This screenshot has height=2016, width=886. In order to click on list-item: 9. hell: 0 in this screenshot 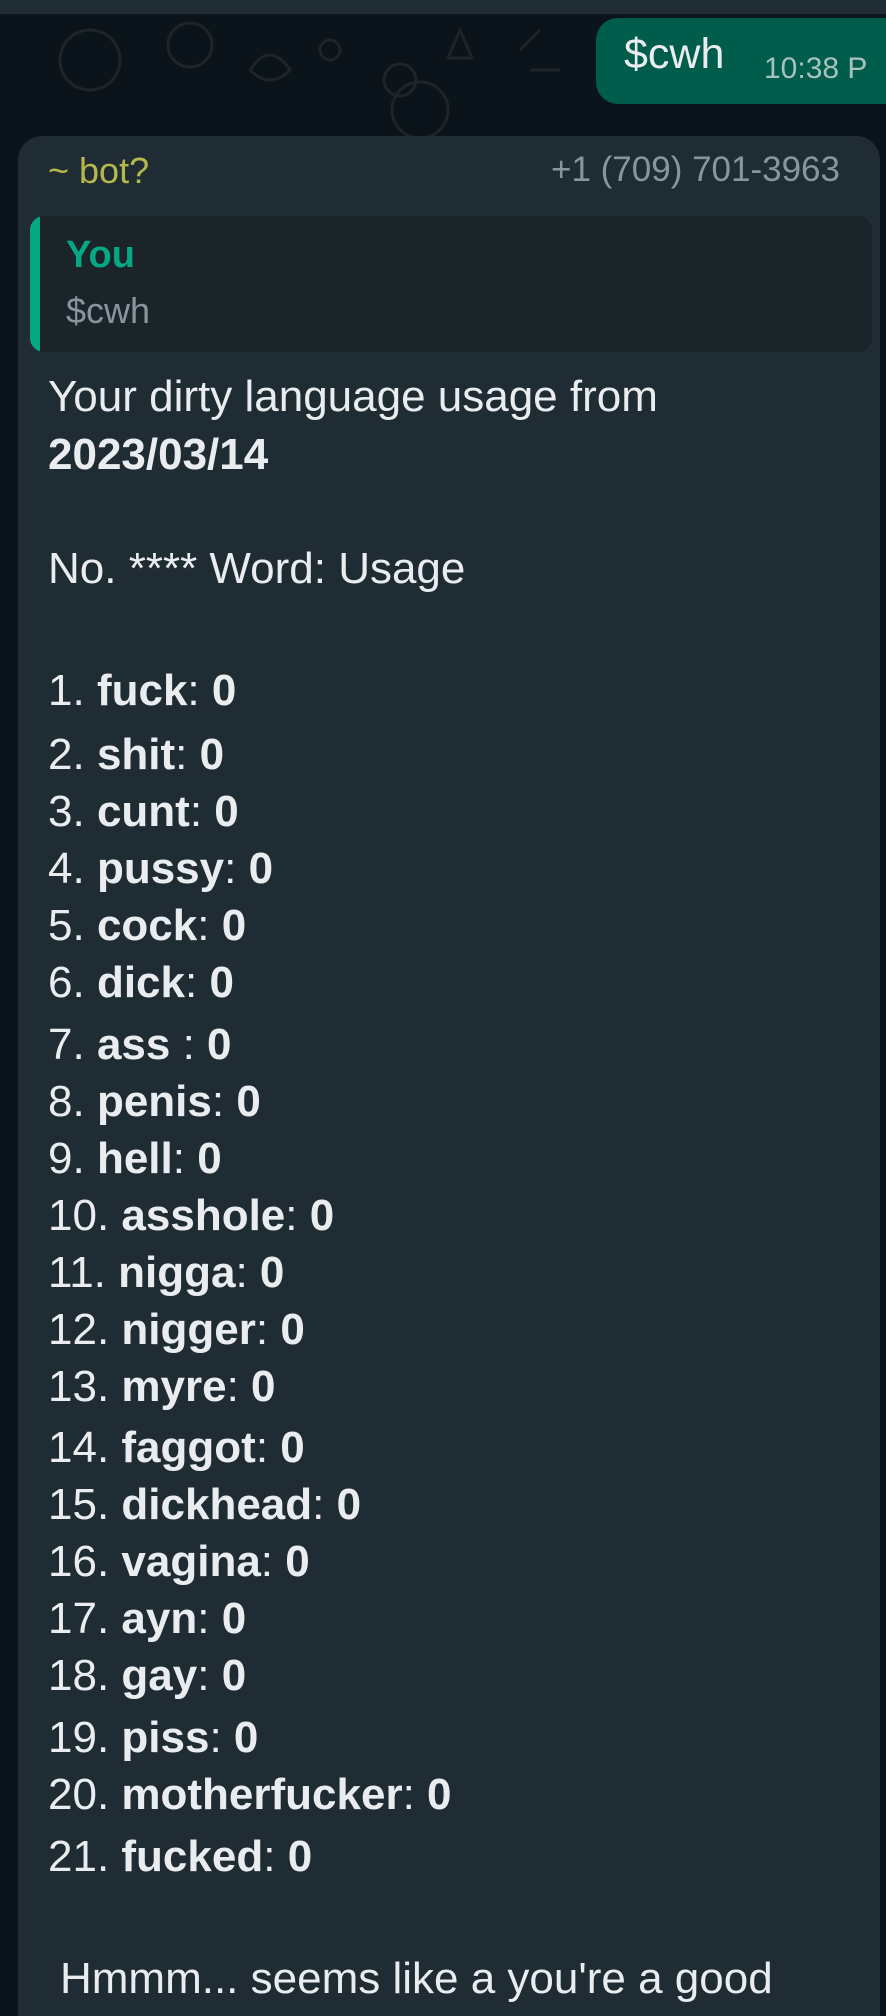, I will do `click(135, 1159)`.